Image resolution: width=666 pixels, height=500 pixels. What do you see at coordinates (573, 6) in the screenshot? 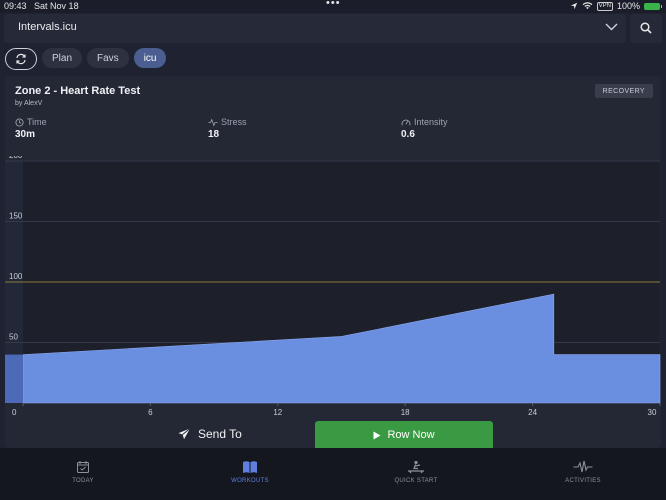
I see `location-arrow-icon` at bounding box center [573, 6].